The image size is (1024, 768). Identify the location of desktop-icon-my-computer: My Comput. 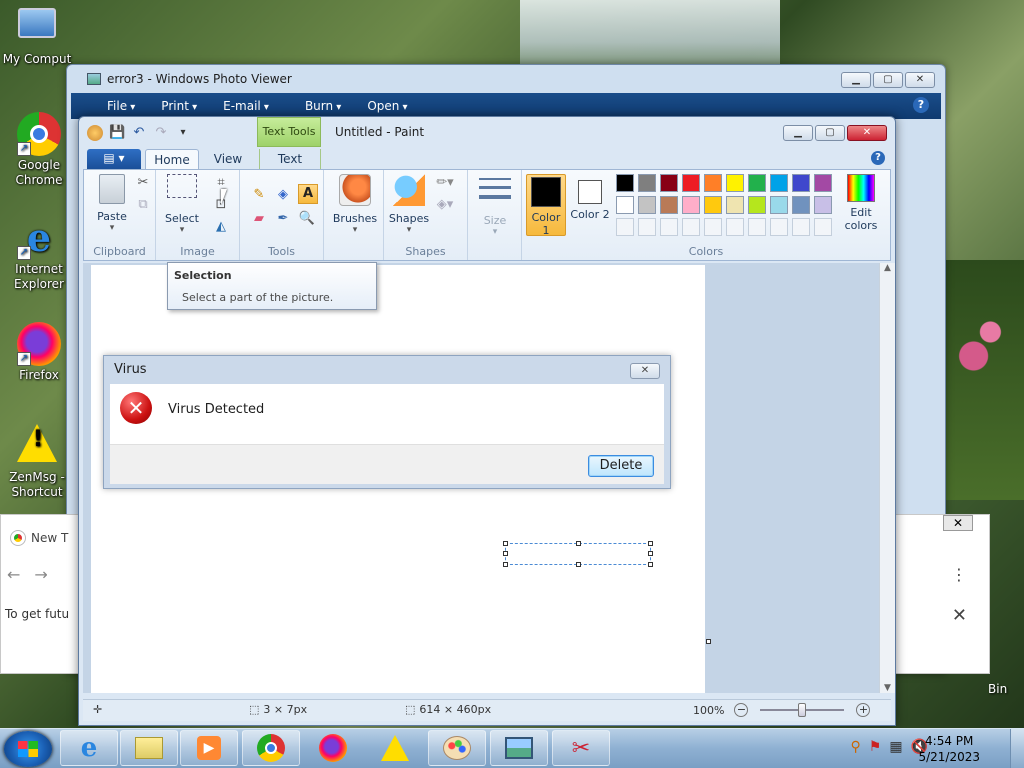
(37, 37).